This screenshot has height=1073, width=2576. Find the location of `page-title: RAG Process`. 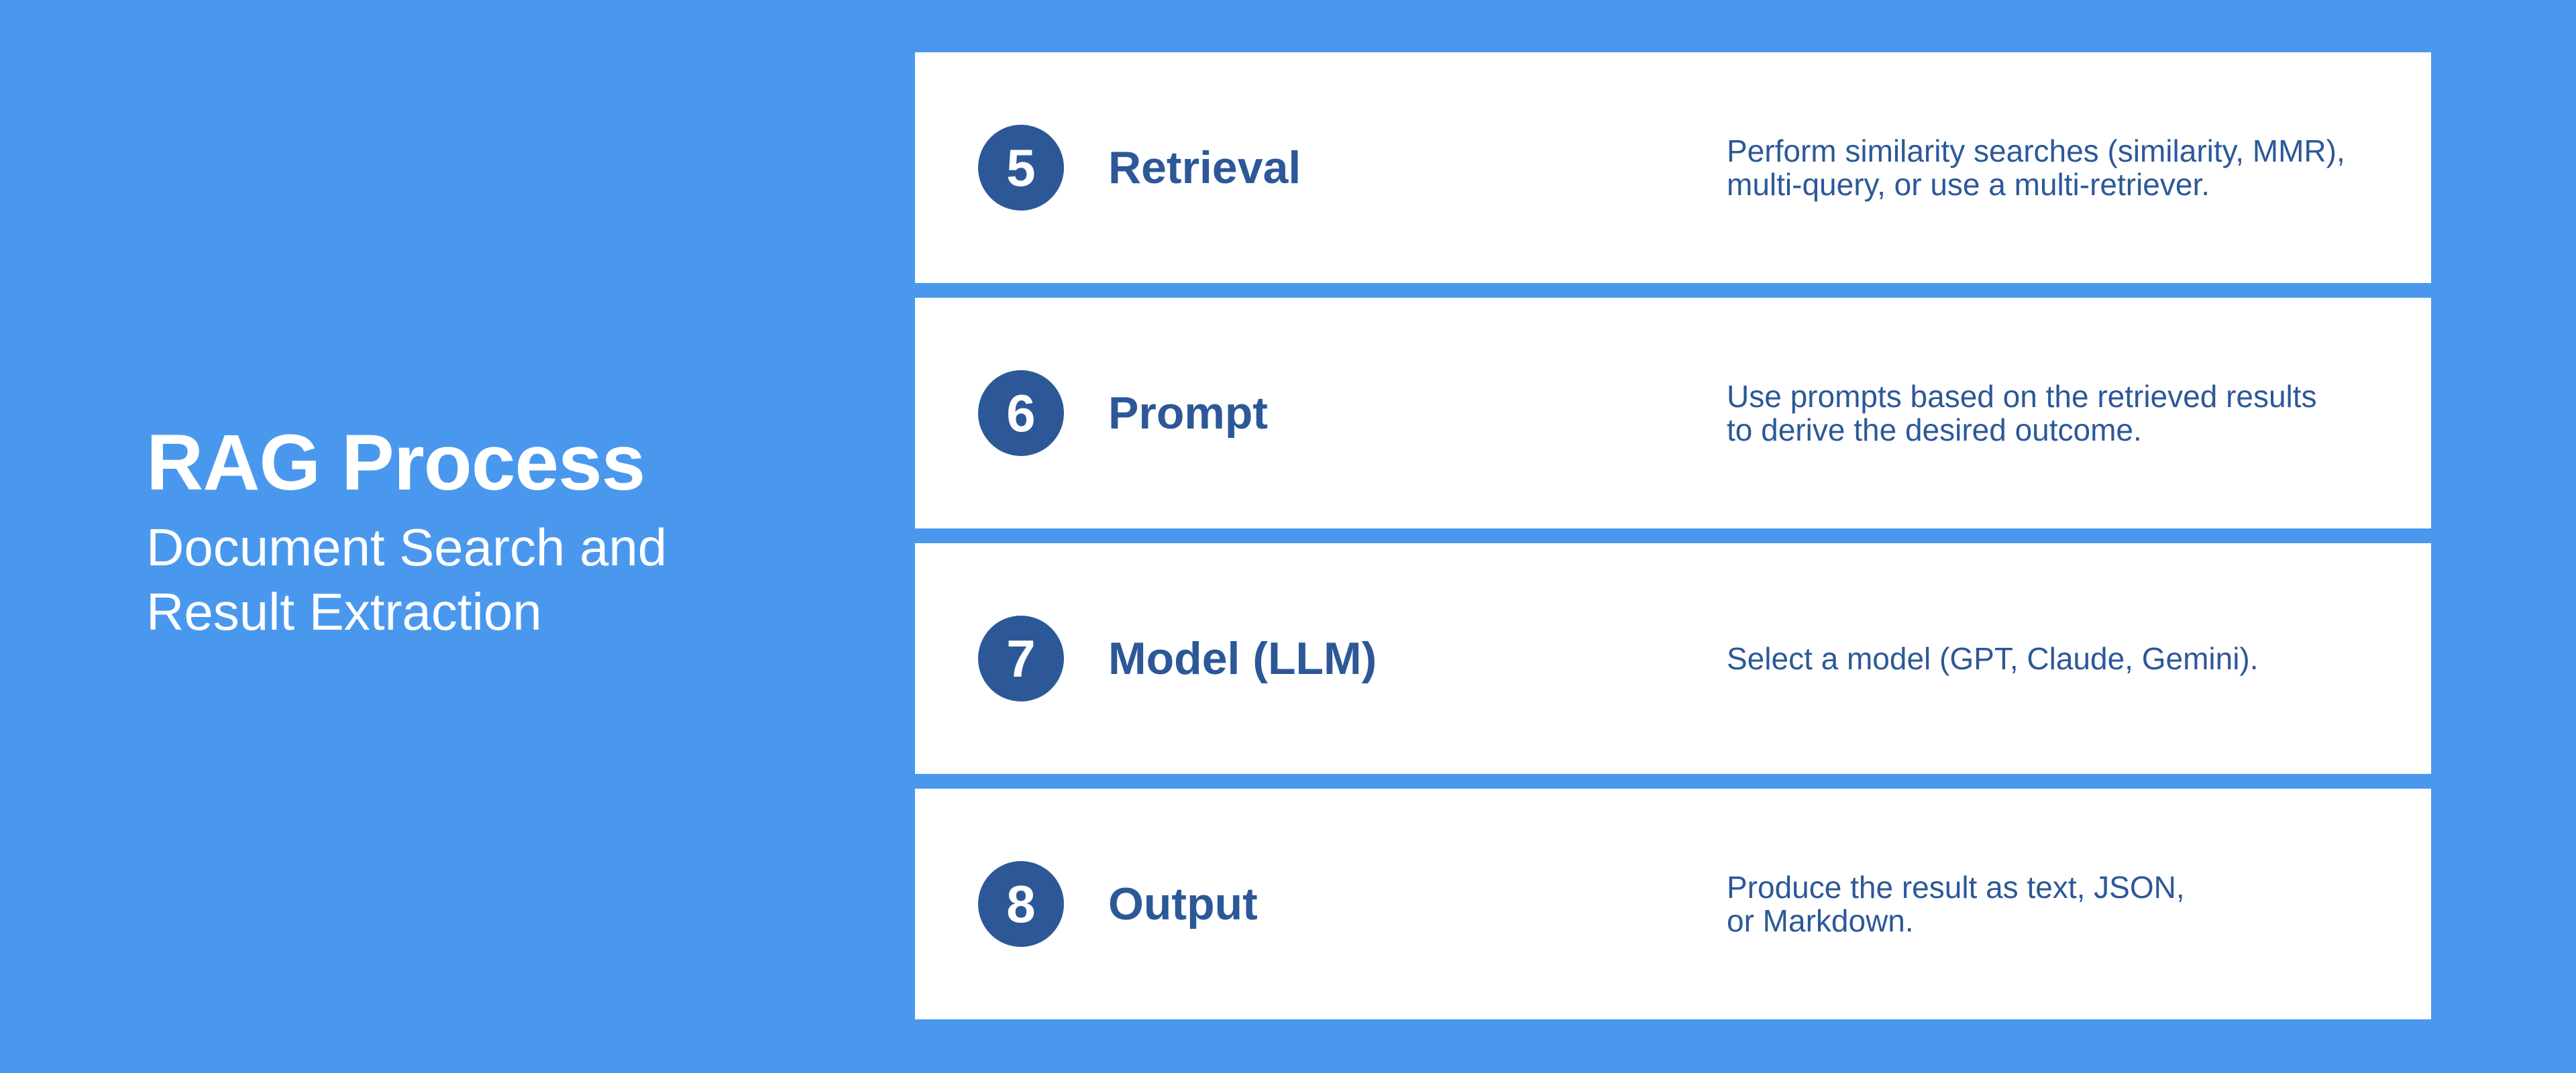

page-title: RAG Process is located at coordinates (395, 462).